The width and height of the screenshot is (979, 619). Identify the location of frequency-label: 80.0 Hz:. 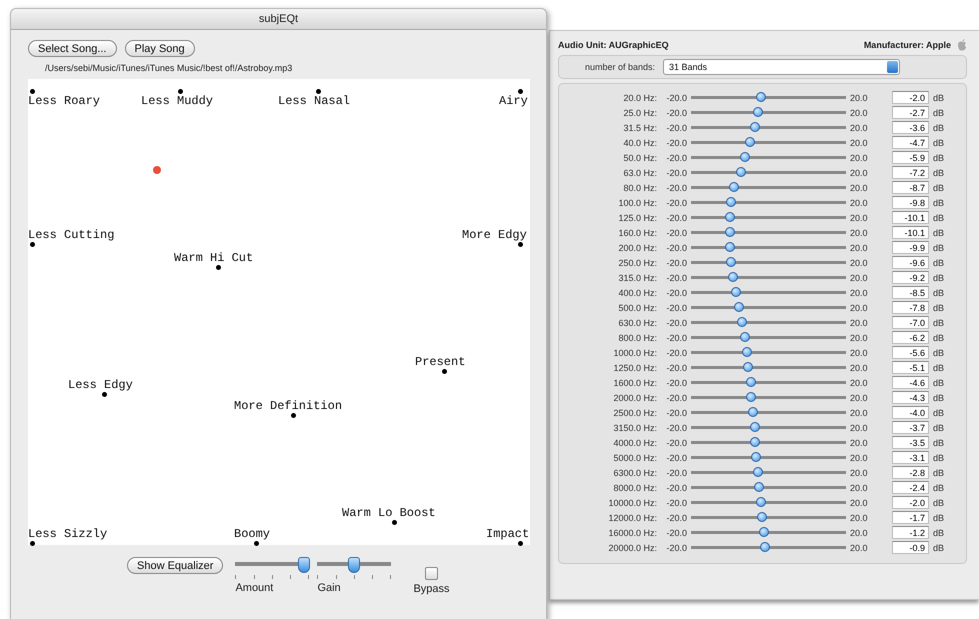
(639, 187).